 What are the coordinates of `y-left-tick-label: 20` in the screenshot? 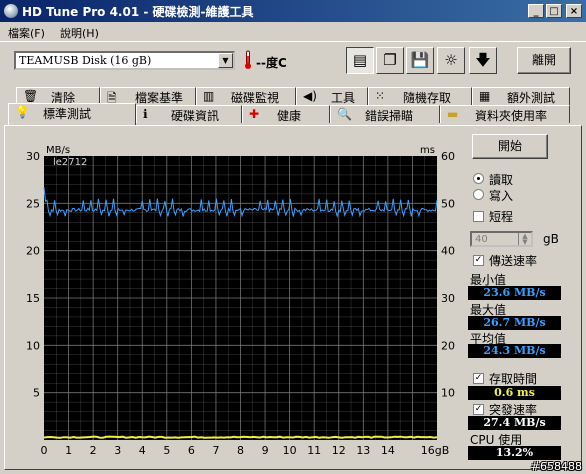 It's located at (33, 251).